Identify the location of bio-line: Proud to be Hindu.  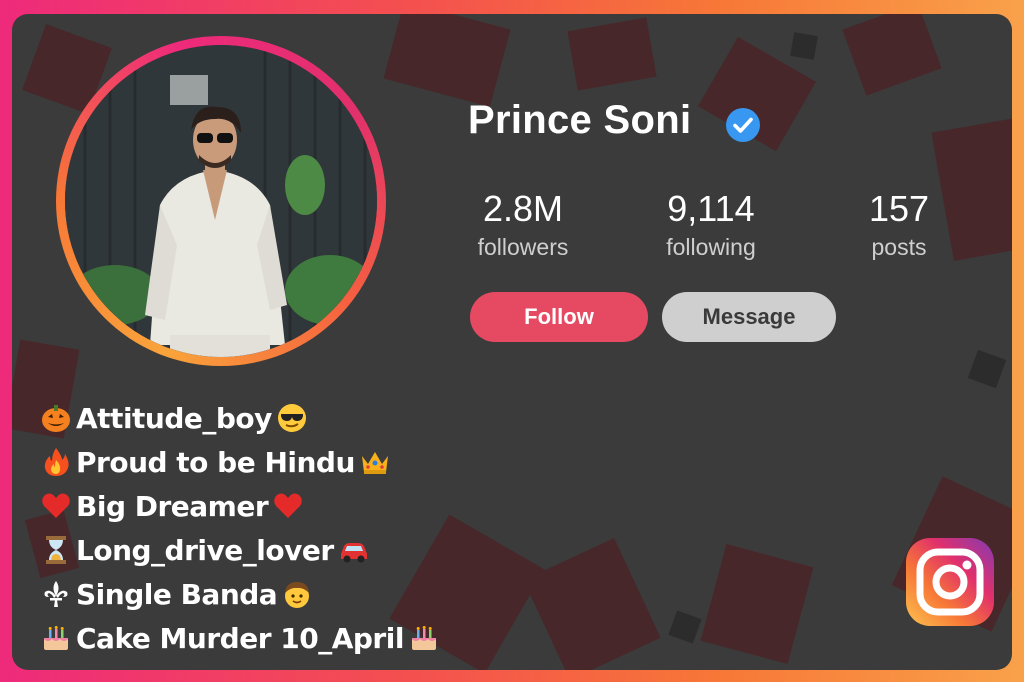
(240, 462).